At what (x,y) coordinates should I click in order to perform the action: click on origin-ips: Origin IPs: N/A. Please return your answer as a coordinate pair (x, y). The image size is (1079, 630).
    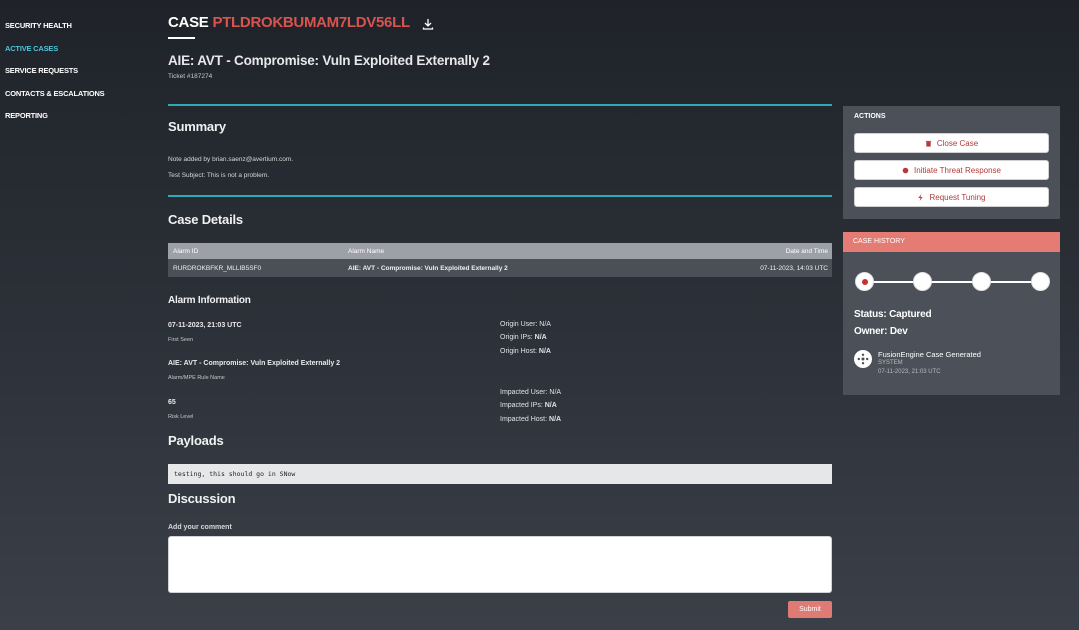
    Looking at the image, I should click on (523, 337).